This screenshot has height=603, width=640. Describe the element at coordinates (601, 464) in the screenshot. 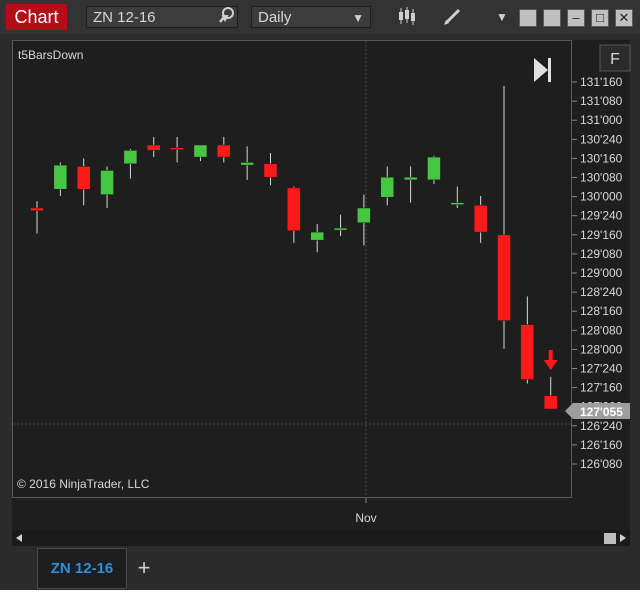

I see `y-tick-label: 126'080` at that location.